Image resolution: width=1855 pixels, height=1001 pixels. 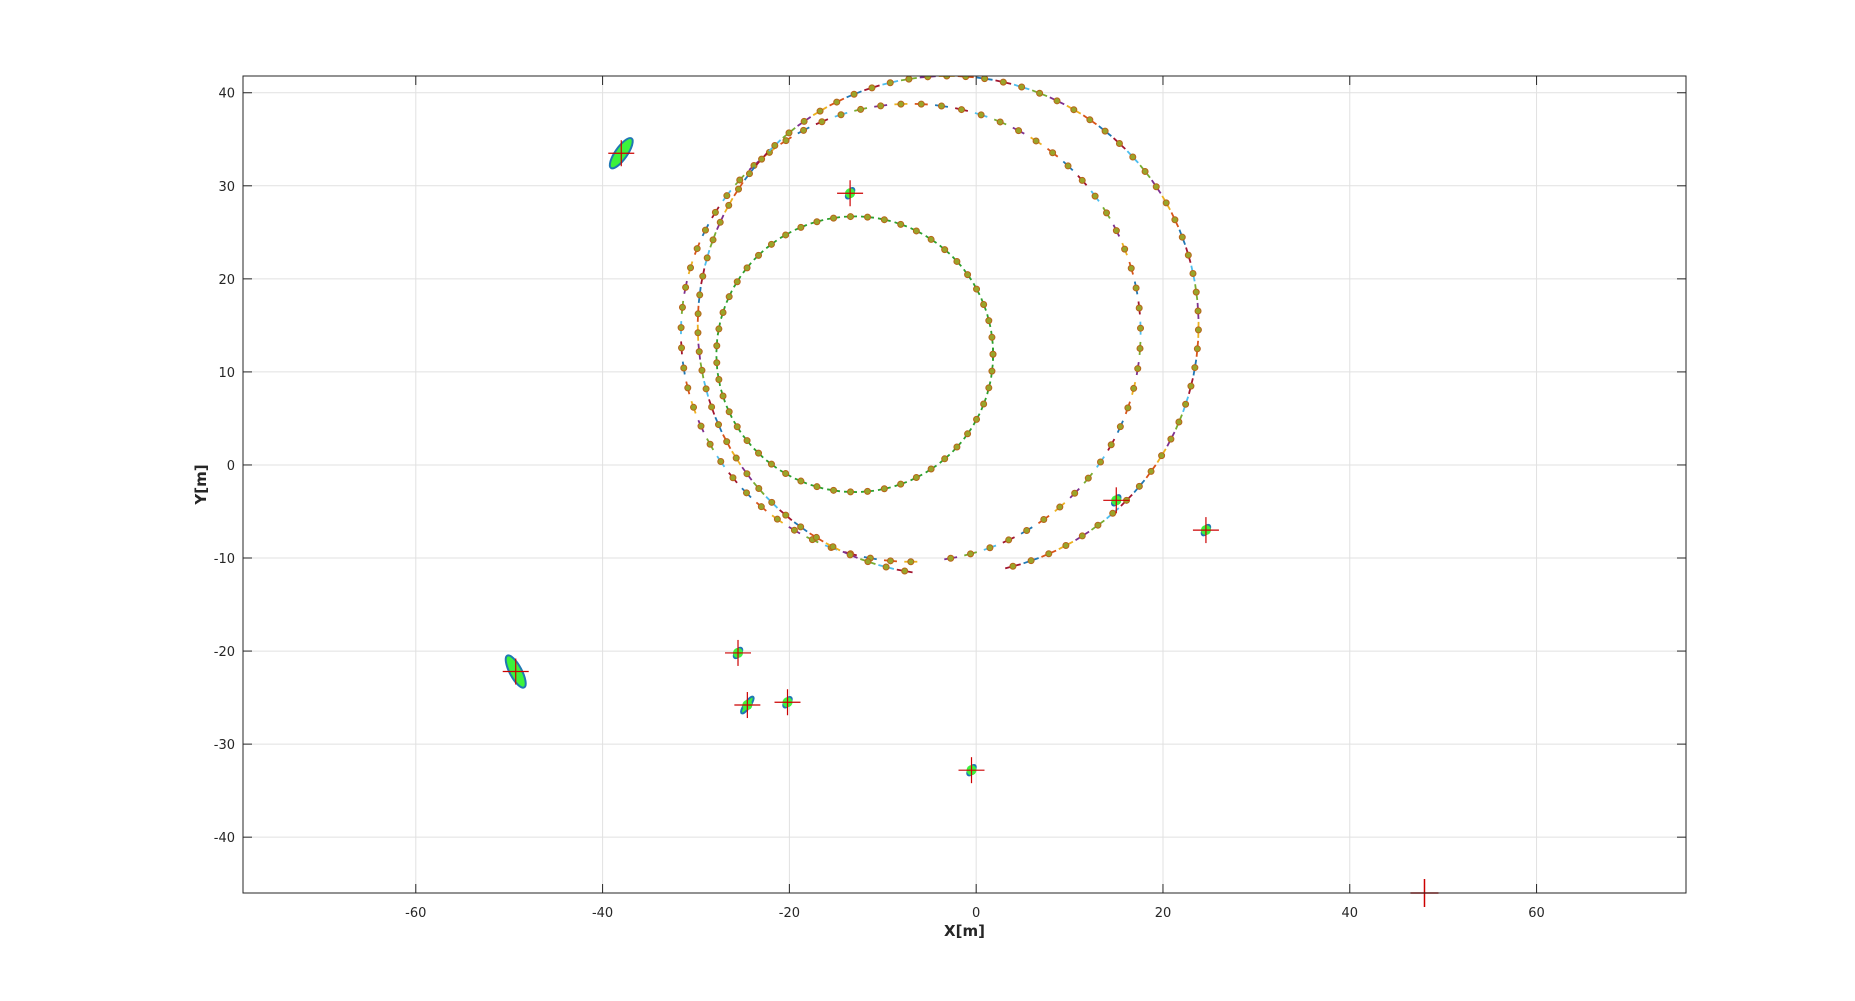 What do you see at coordinates (231, 466) in the screenshot?
I see `y-tick-label: 0` at bounding box center [231, 466].